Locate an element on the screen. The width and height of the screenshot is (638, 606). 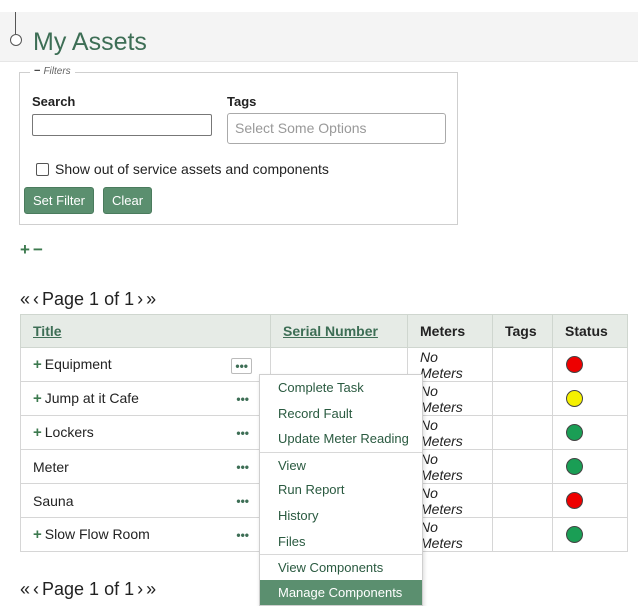
clear-button: Clear is located at coordinates (128, 200).